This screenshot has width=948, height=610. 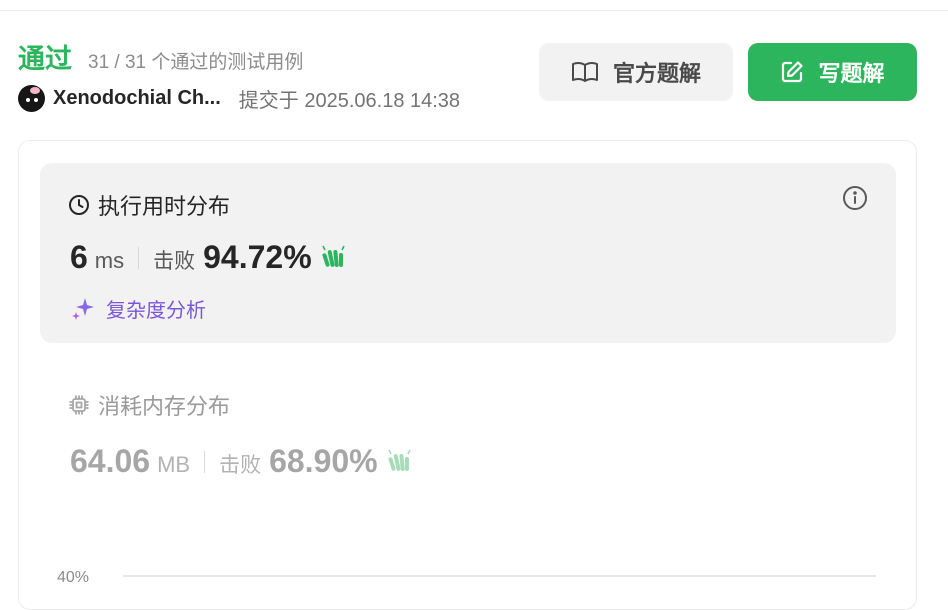 I want to click on memory-title: 消耗内存分布, so click(x=149, y=405).